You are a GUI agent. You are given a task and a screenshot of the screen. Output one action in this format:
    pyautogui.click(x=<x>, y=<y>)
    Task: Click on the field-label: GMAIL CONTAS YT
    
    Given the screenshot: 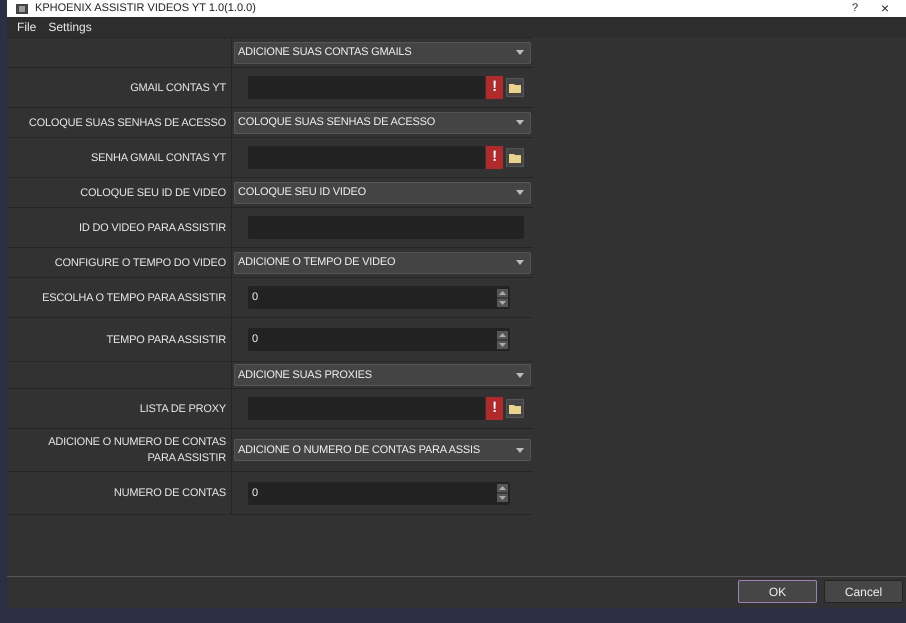 What is the action you would take?
    pyautogui.click(x=178, y=88)
    